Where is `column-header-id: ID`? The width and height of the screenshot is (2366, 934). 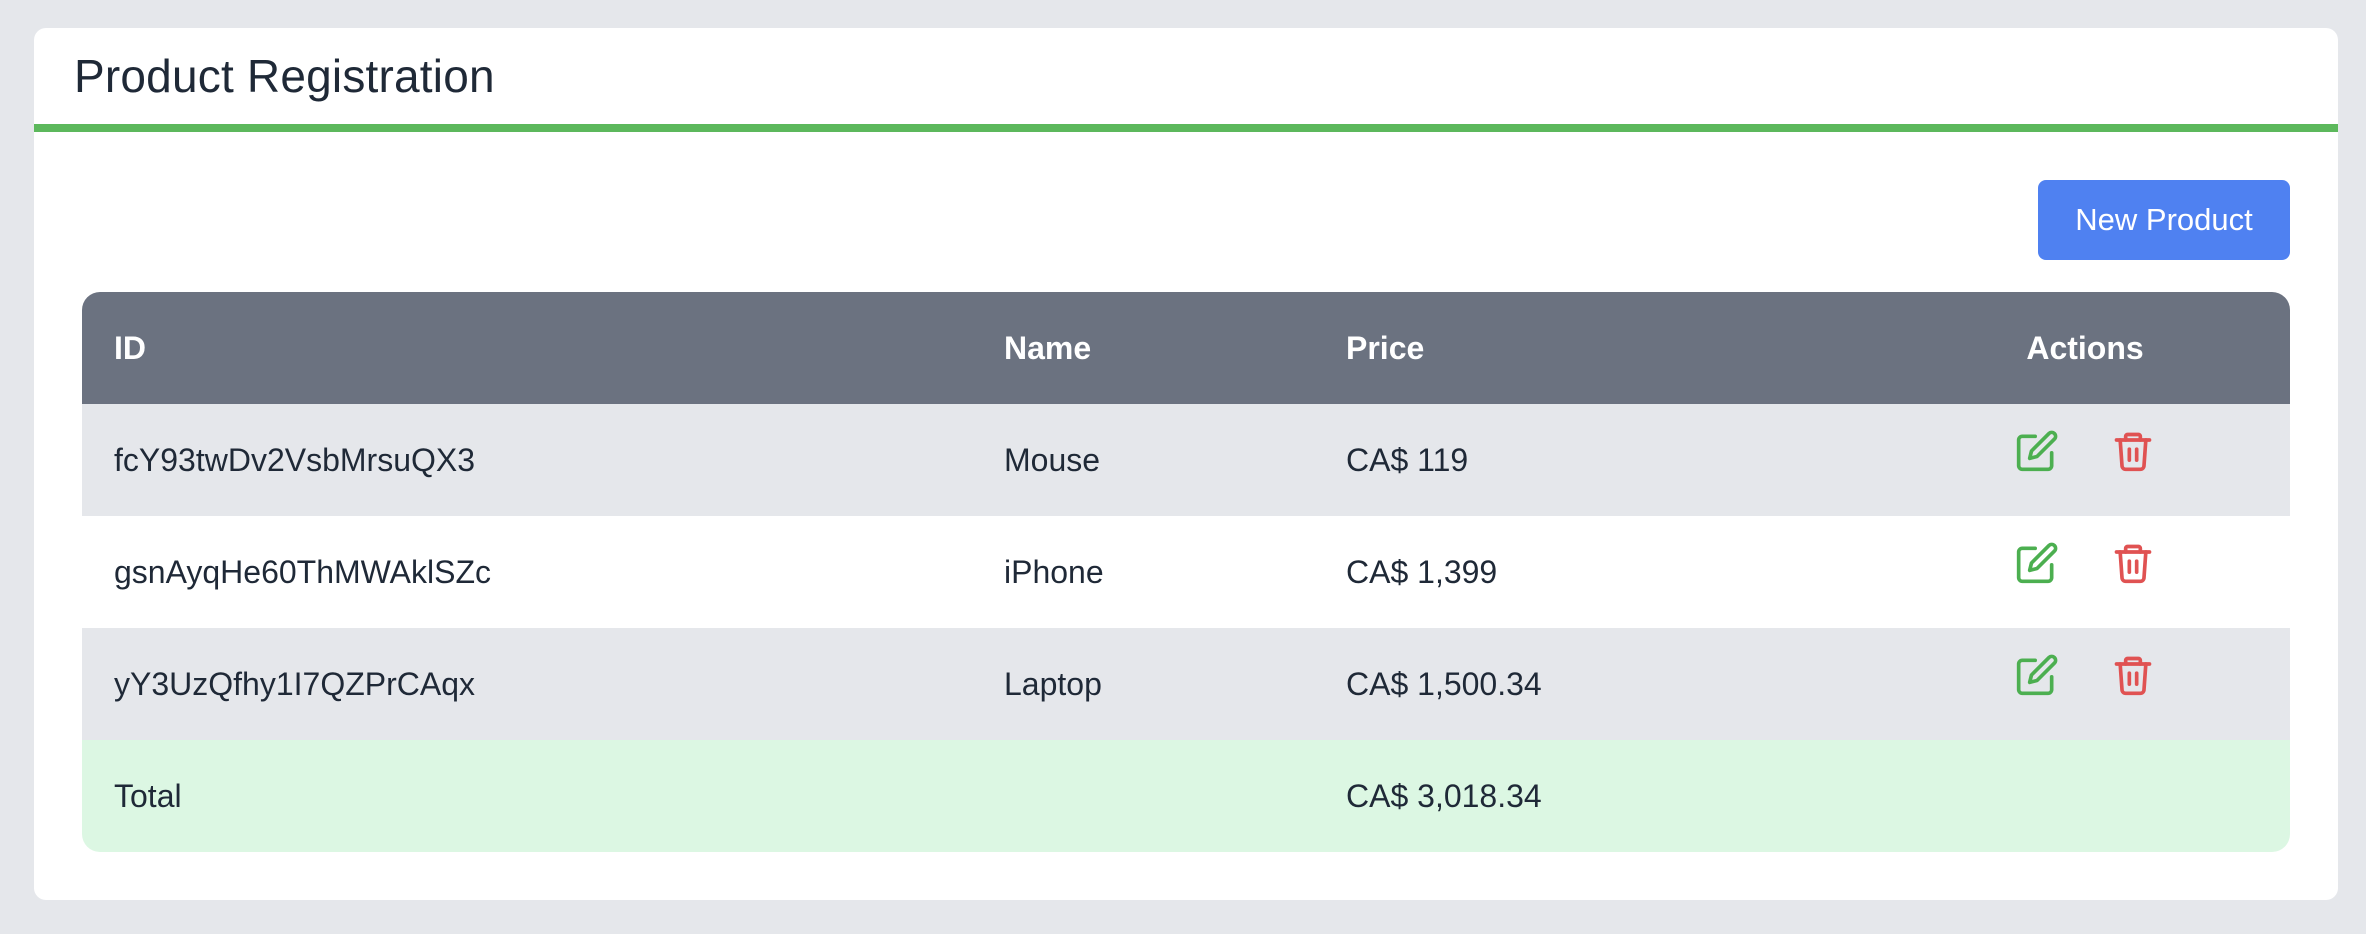
column-header-id: ID is located at coordinates (130, 347).